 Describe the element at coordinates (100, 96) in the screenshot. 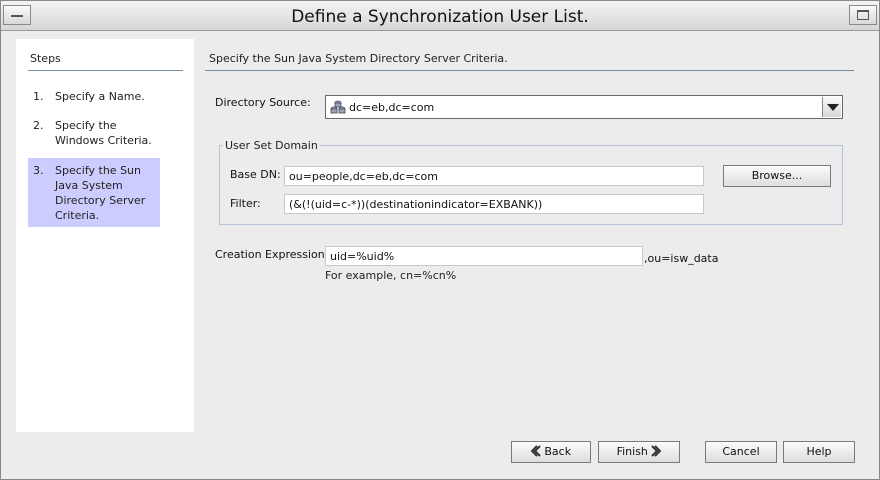

I see `step-label: Specify a Name.` at that location.